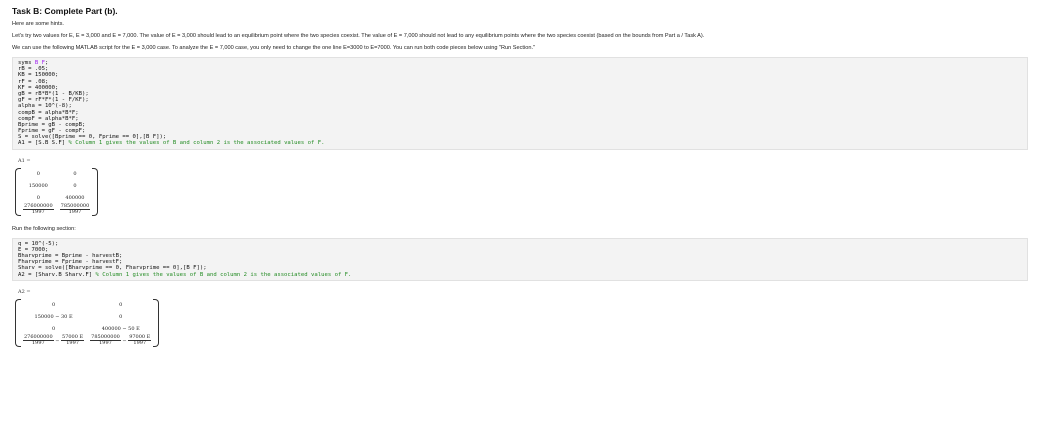 This screenshot has width=1057, height=422. Describe the element at coordinates (45, 106) in the screenshot. I see `code-text: alpha = 10^(-8);` at that location.